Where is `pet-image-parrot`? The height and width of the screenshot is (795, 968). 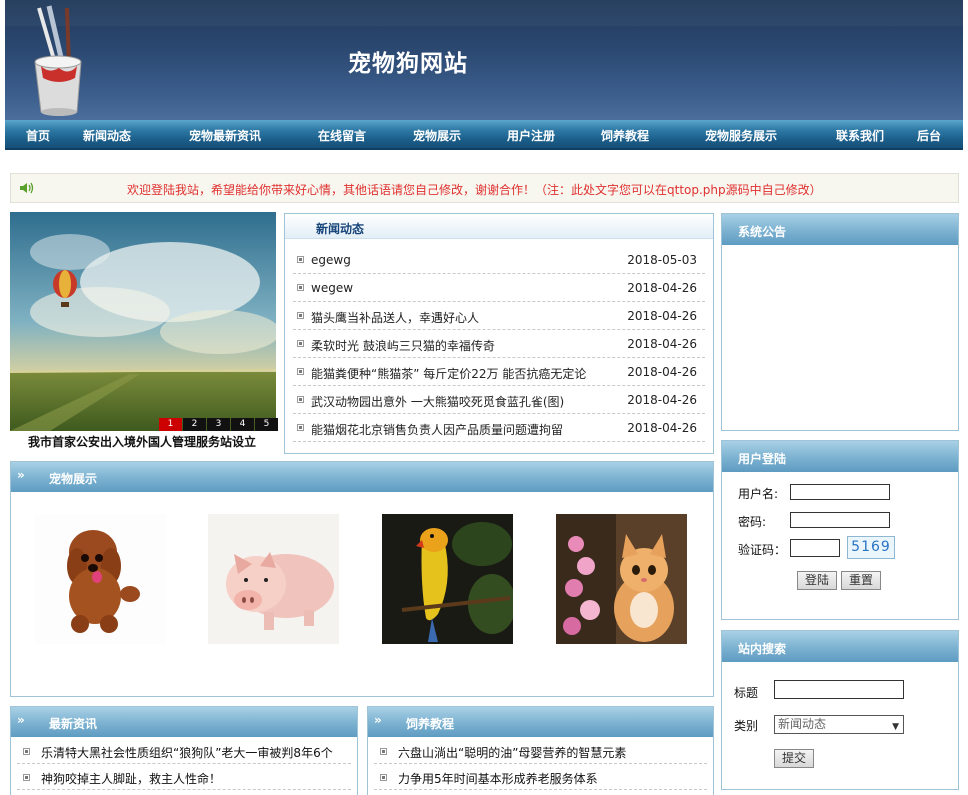
pet-image-parrot is located at coordinates (447, 579).